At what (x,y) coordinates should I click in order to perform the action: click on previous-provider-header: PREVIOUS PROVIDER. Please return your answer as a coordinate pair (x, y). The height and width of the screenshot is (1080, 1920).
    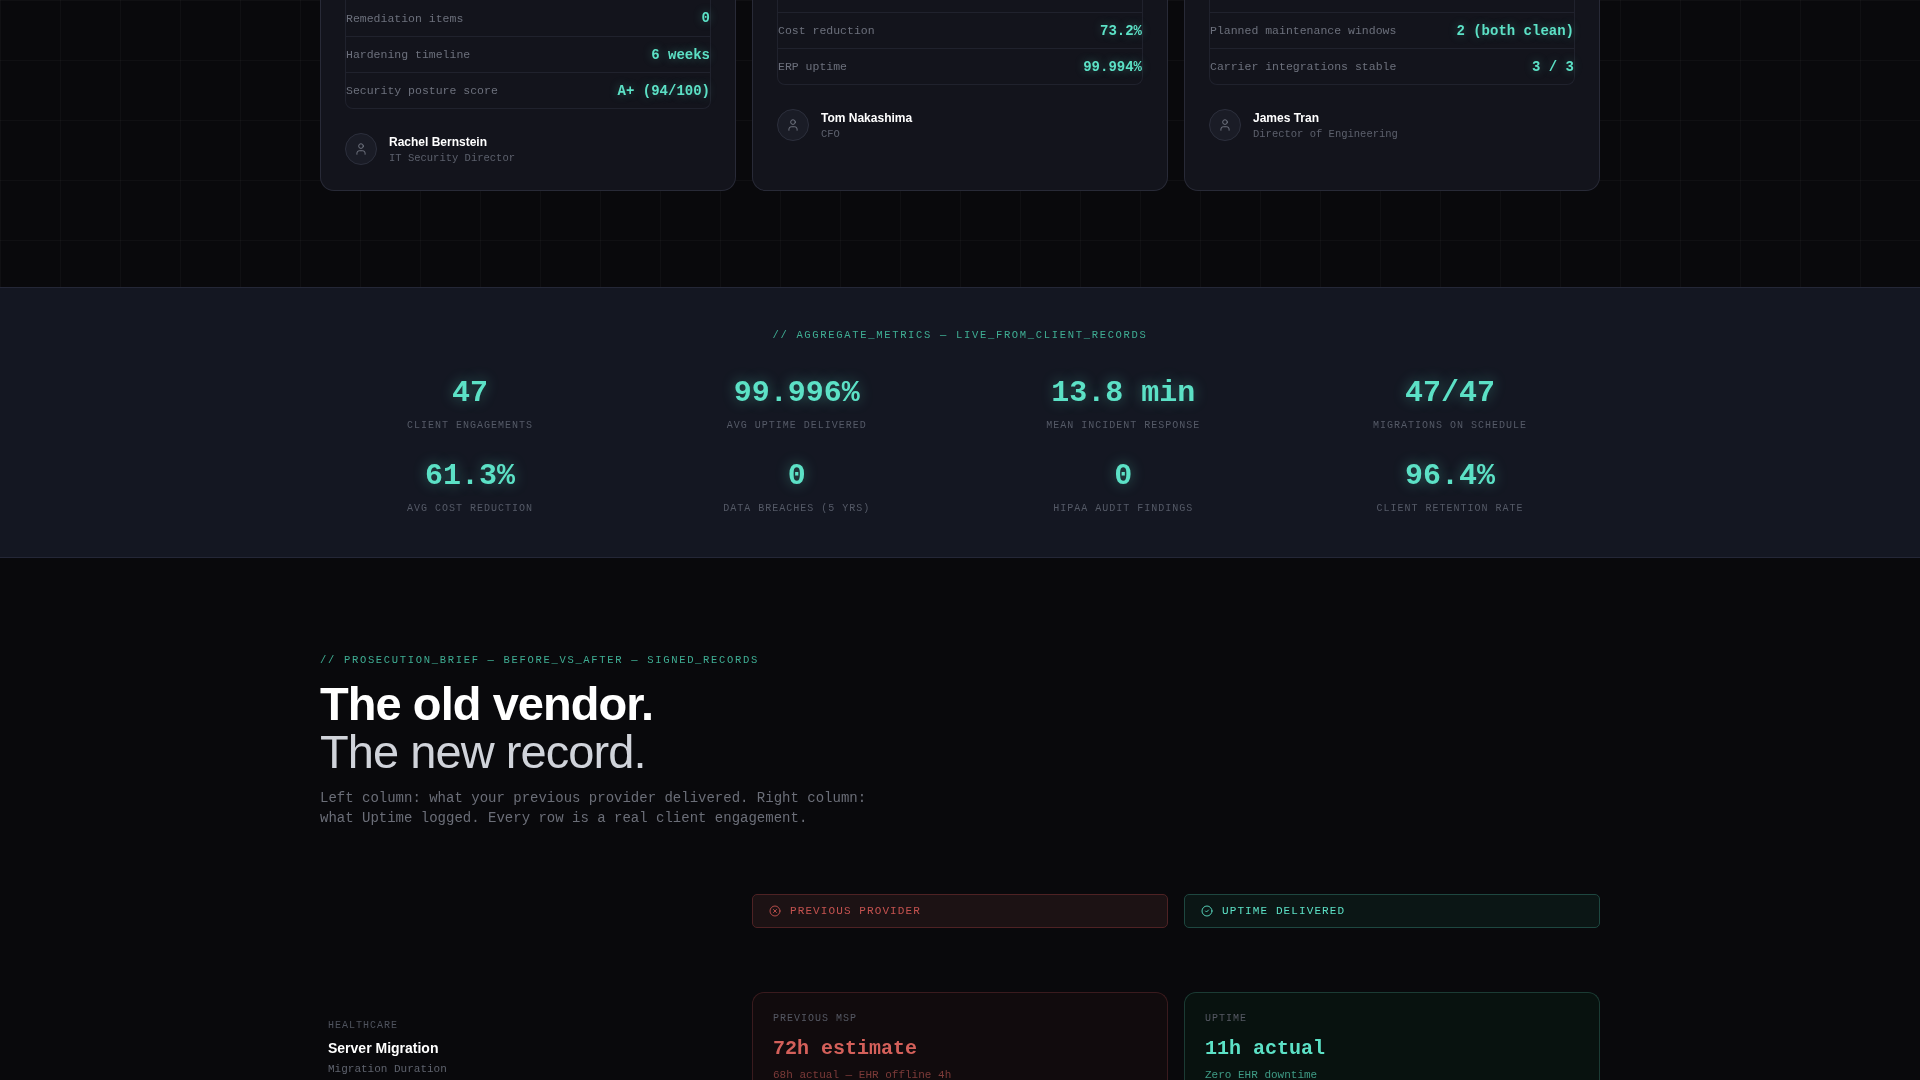
    Looking at the image, I should click on (960, 911).